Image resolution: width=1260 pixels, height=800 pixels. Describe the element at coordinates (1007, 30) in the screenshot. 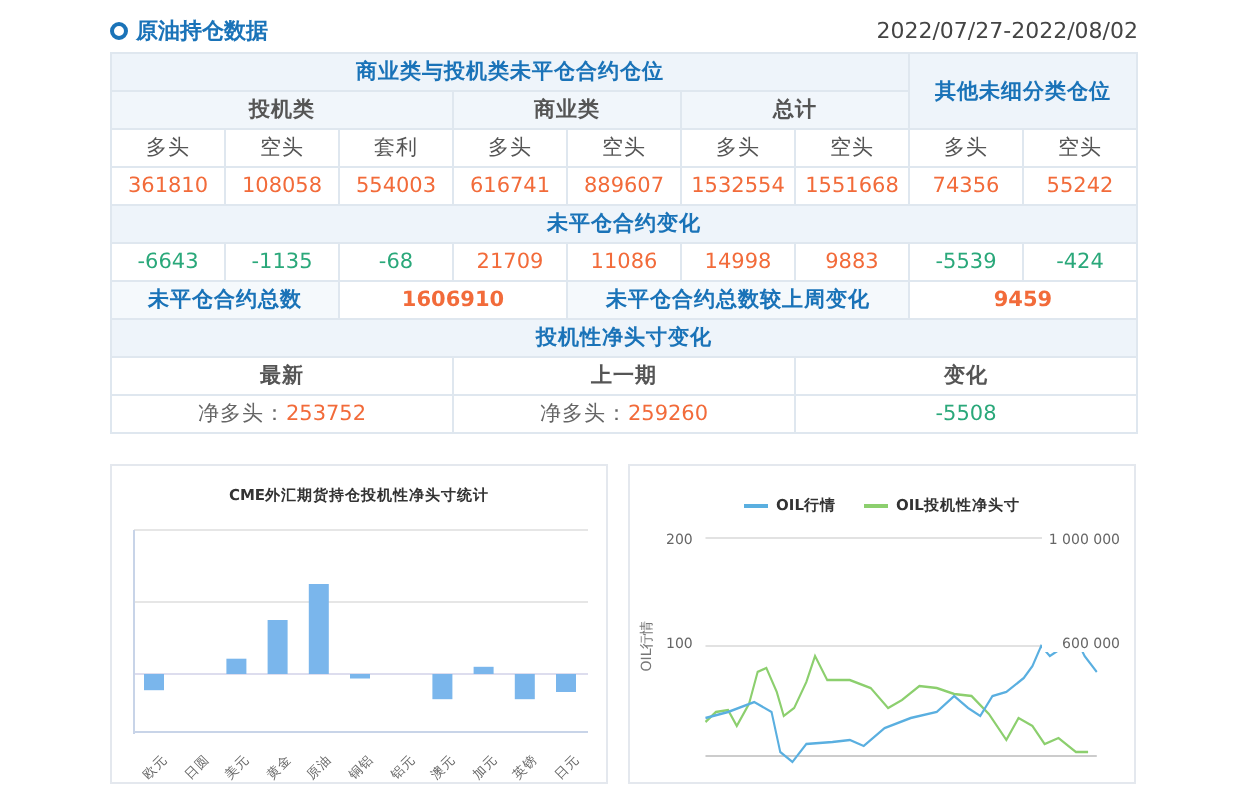

I see `date-range: 2022/07/27-2022/08/02` at that location.